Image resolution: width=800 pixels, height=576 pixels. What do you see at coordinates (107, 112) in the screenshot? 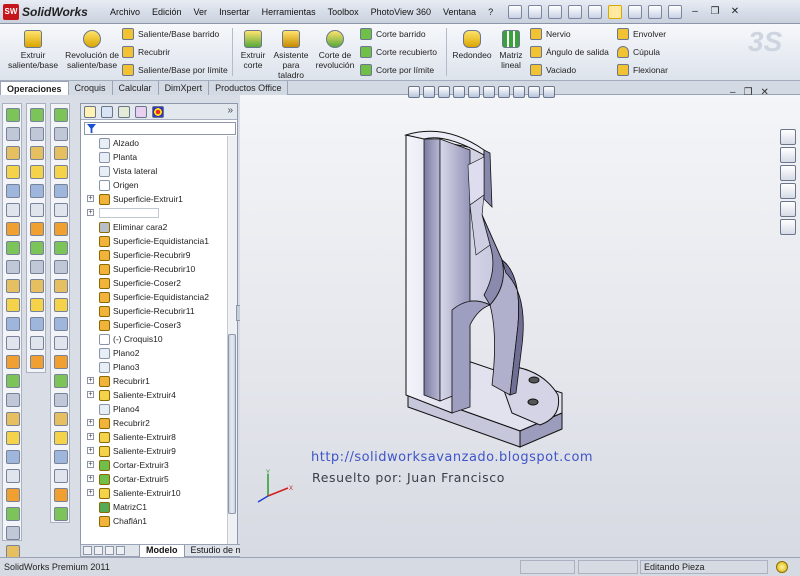
I see `property-manager-tab-icon` at bounding box center [107, 112].